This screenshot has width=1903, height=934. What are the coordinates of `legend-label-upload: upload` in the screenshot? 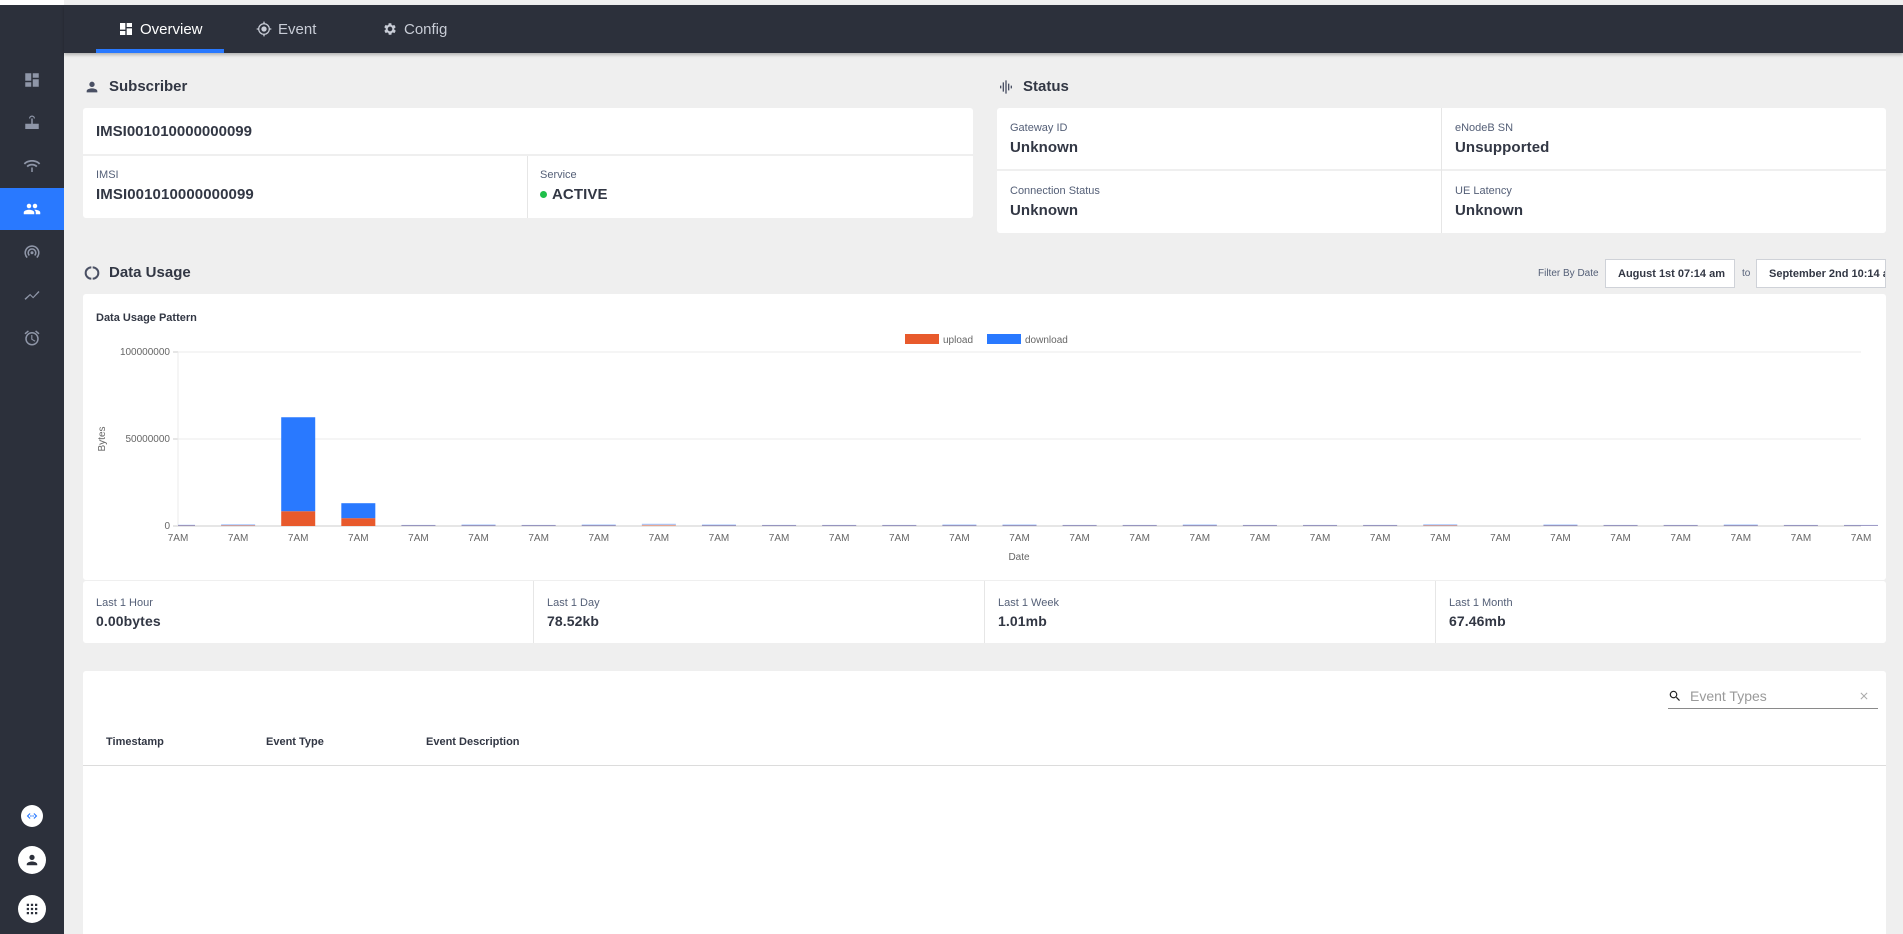 It's located at (958, 340).